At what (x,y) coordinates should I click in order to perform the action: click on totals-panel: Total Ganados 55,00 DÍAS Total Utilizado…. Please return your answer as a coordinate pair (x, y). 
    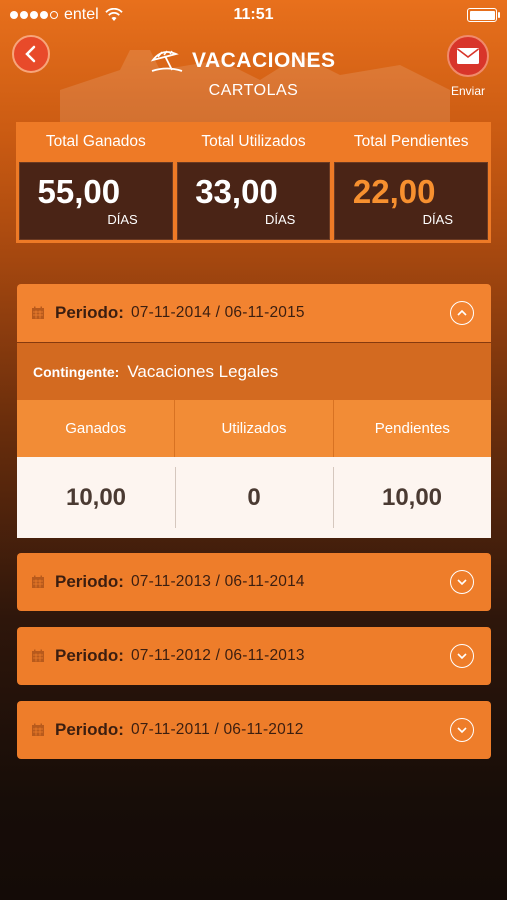
    Looking at the image, I should click on (253, 182).